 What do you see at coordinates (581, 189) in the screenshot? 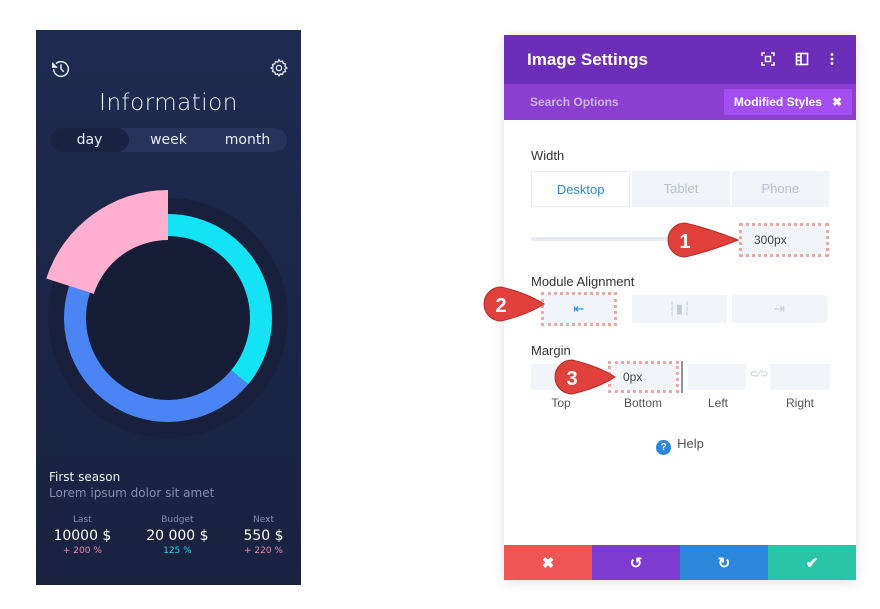
I see `tab-desktop: Desktop` at bounding box center [581, 189].